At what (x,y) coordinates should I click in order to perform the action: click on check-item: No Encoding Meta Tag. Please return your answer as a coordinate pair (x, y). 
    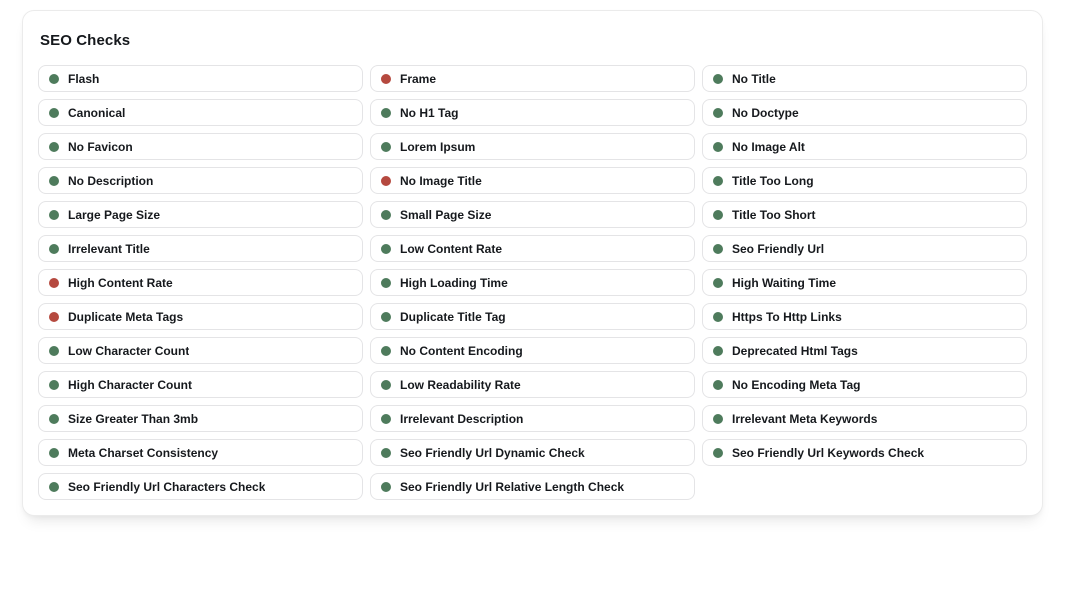
    Looking at the image, I should click on (864, 384).